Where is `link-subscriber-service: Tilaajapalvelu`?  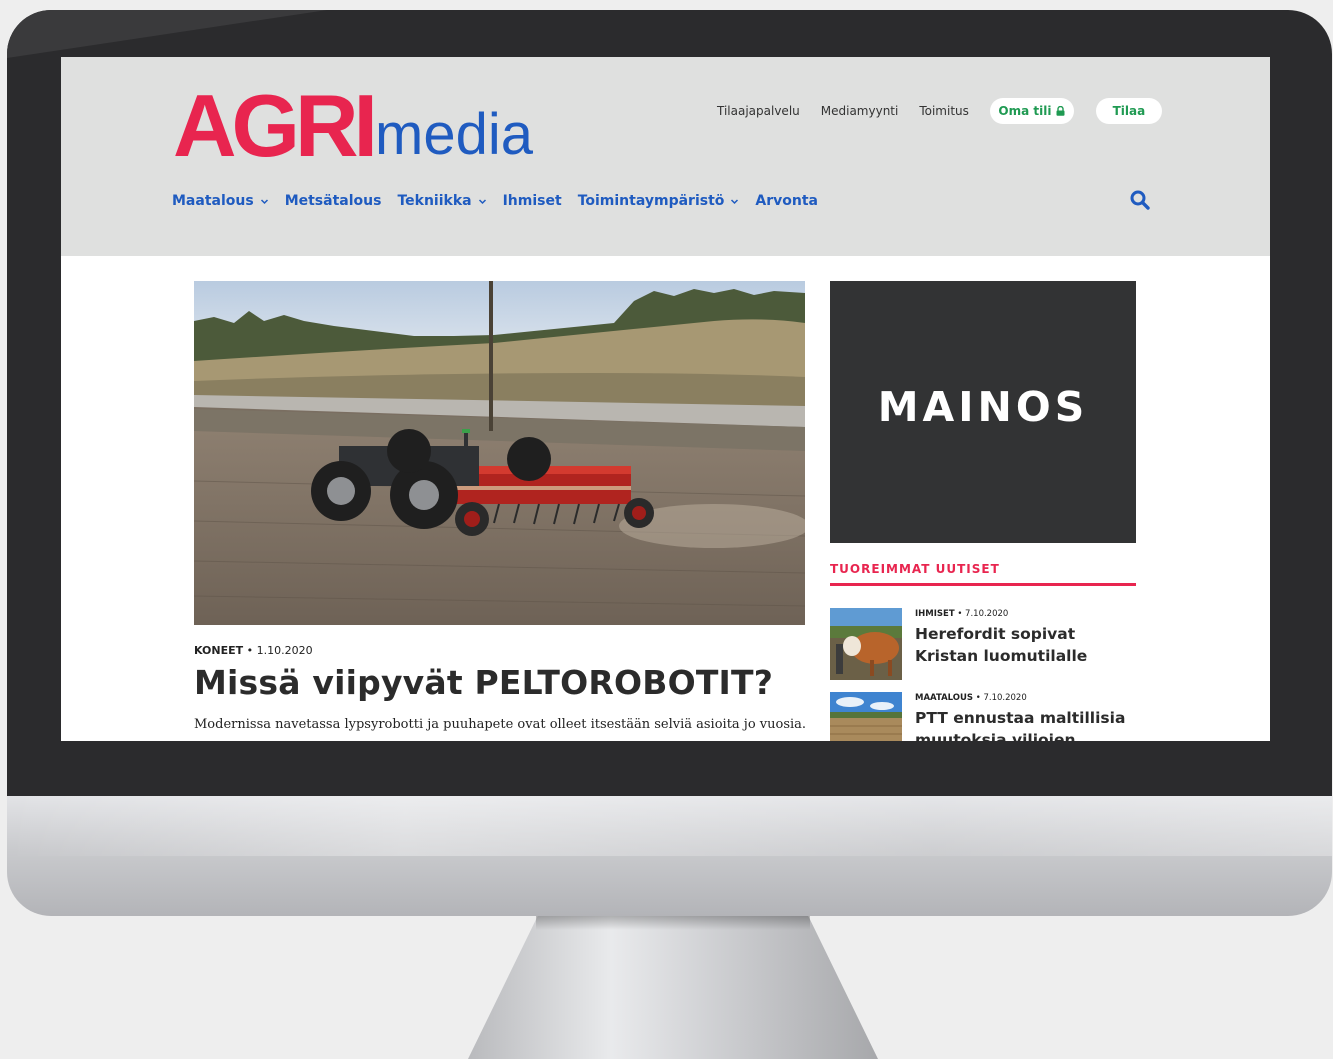 link-subscriber-service: Tilaajapalvelu is located at coordinates (758, 111).